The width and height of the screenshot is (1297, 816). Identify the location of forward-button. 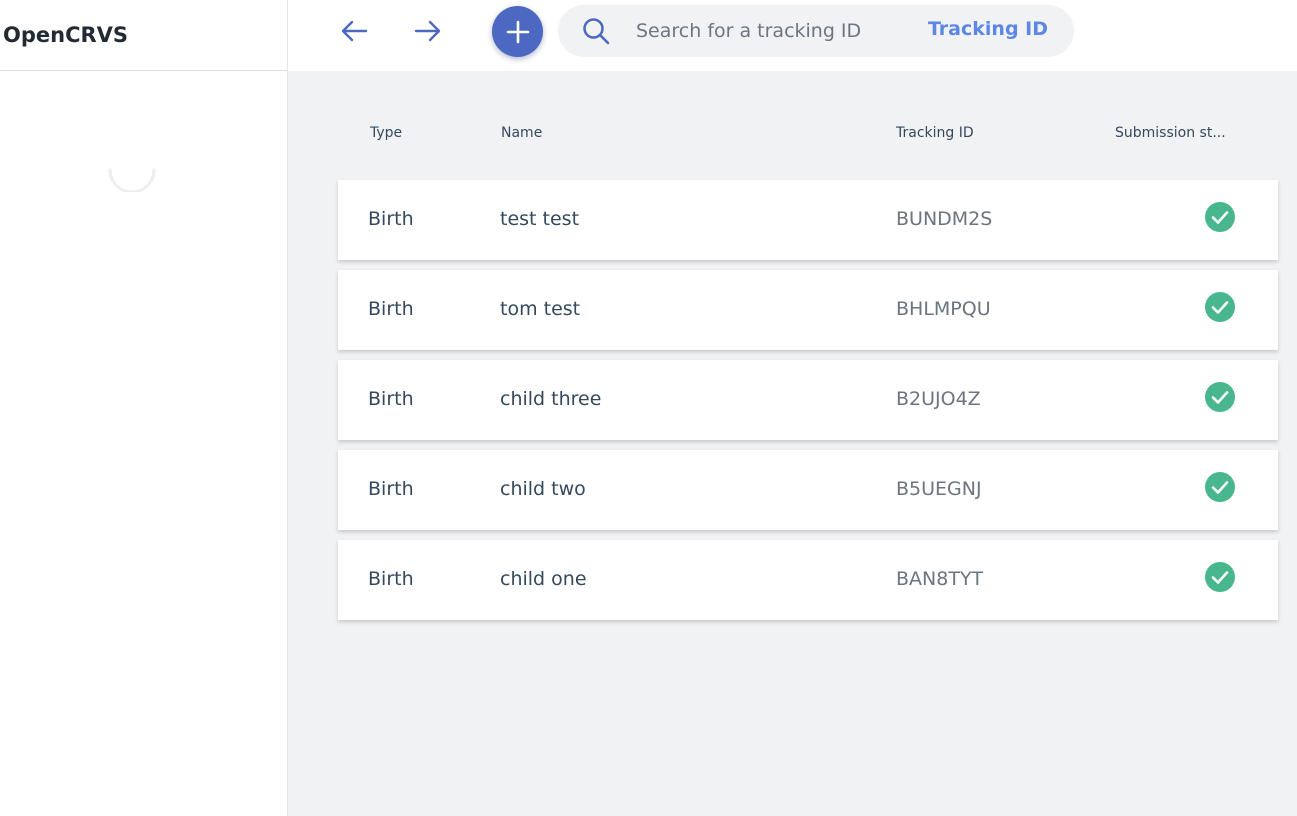
(428, 31).